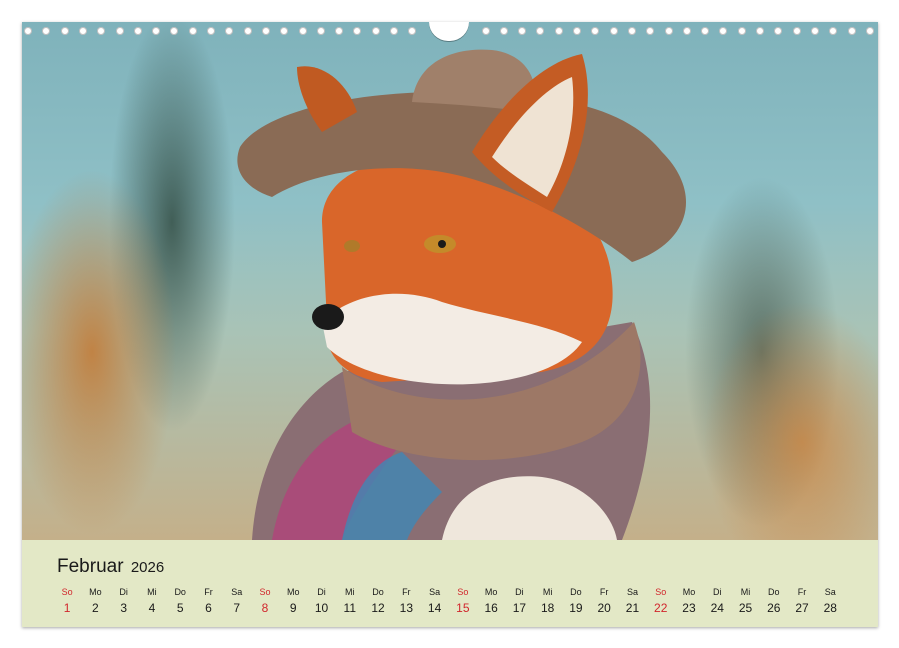 The image size is (899, 648). I want to click on day-cell: Di 3, so click(124, 602).